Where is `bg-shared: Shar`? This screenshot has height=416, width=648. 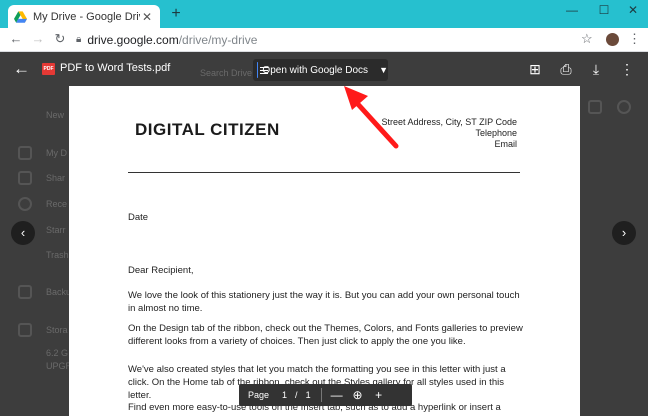 bg-shared: Shar is located at coordinates (56, 178).